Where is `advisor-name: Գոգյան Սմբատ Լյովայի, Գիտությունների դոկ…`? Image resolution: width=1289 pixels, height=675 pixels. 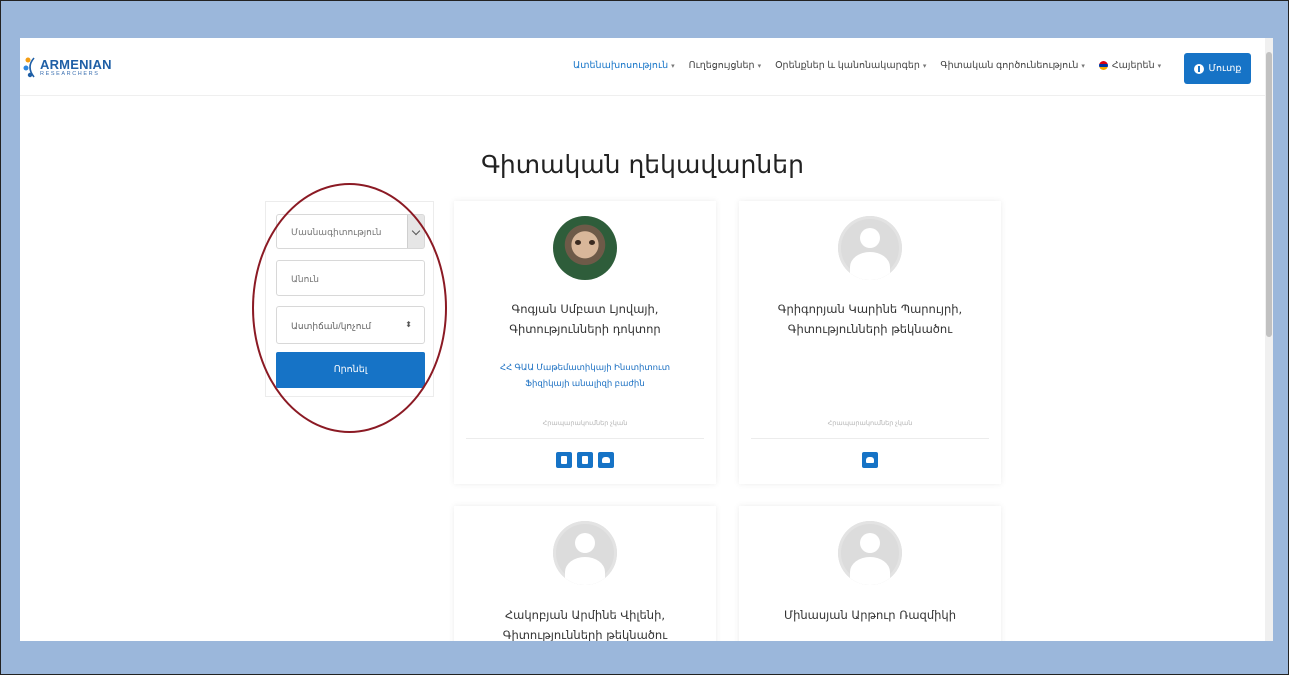 advisor-name: Գոգյան Սմբատ Լյովայի, Գիտությունների դոկ… is located at coordinates (585, 319).